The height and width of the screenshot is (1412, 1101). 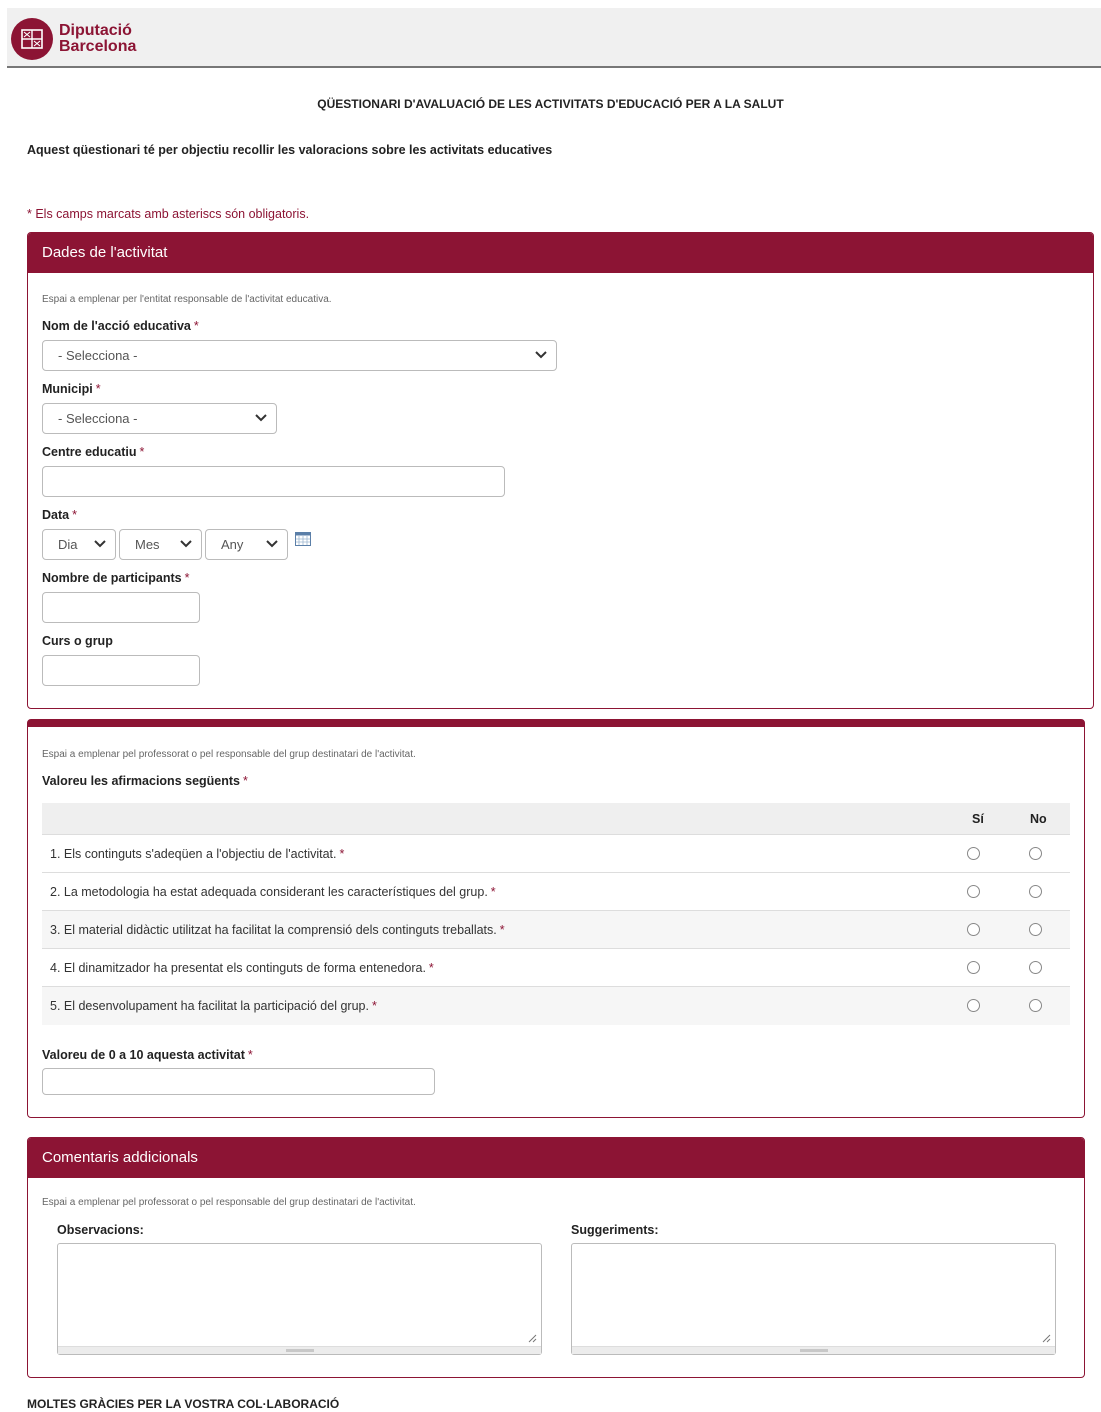 What do you see at coordinates (116, 326) in the screenshot?
I see `action-label-text: Nom de l'acció educativa` at bounding box center [116, 326].